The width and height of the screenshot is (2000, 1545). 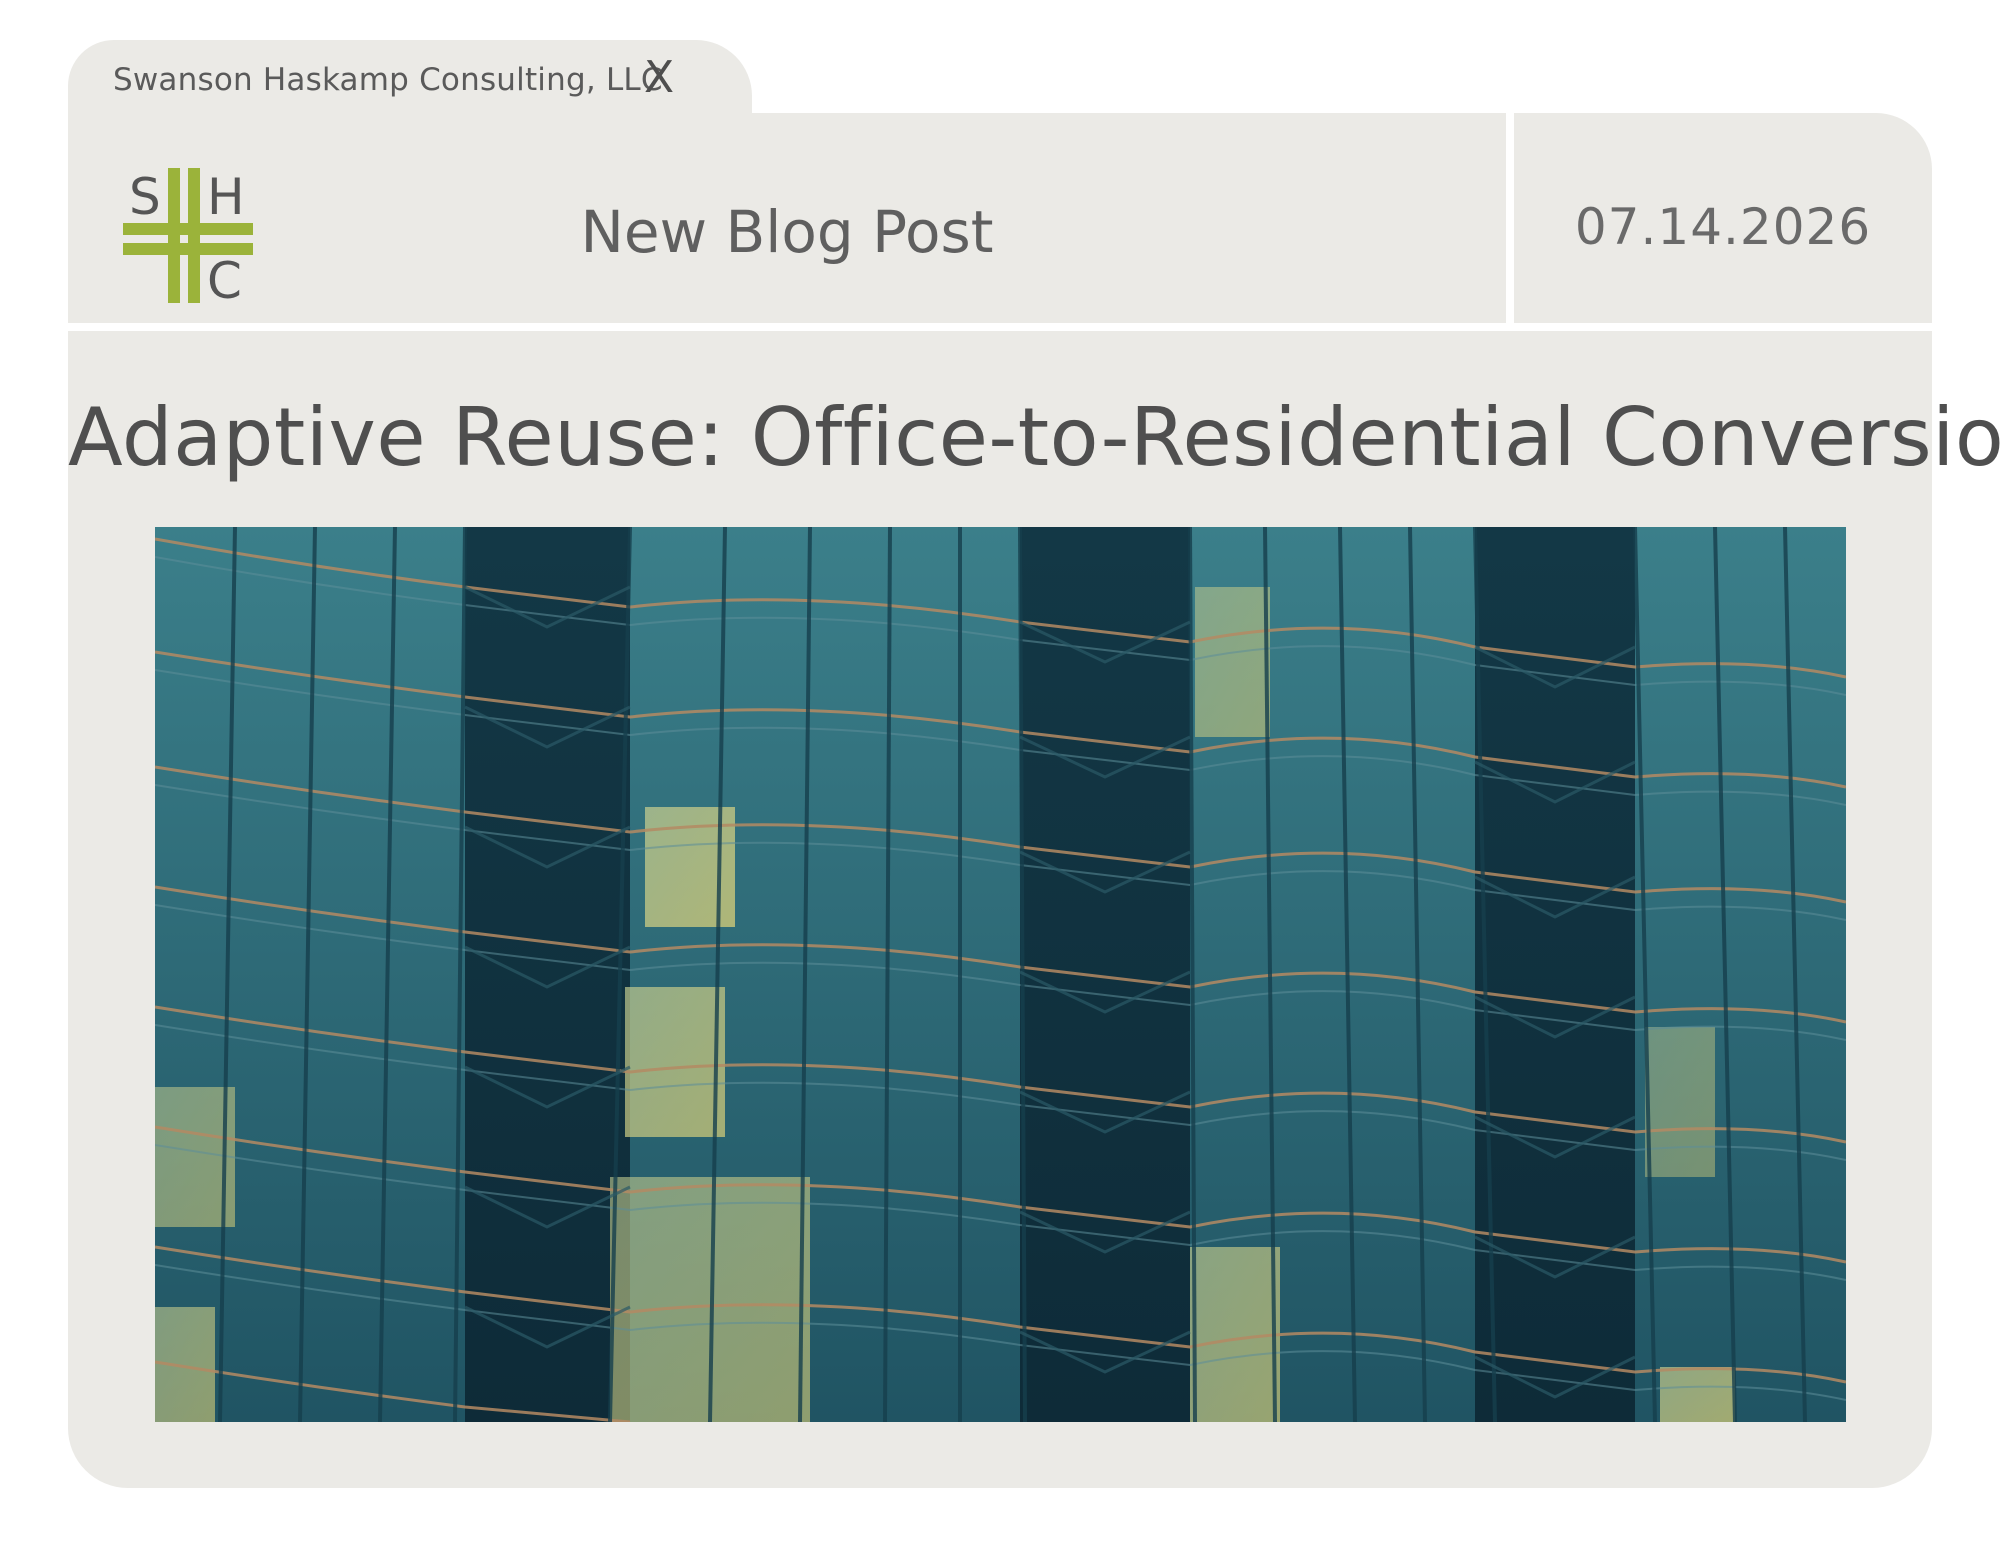 I want to click on header-title: New Blog Post, so click(x=787, y=232).